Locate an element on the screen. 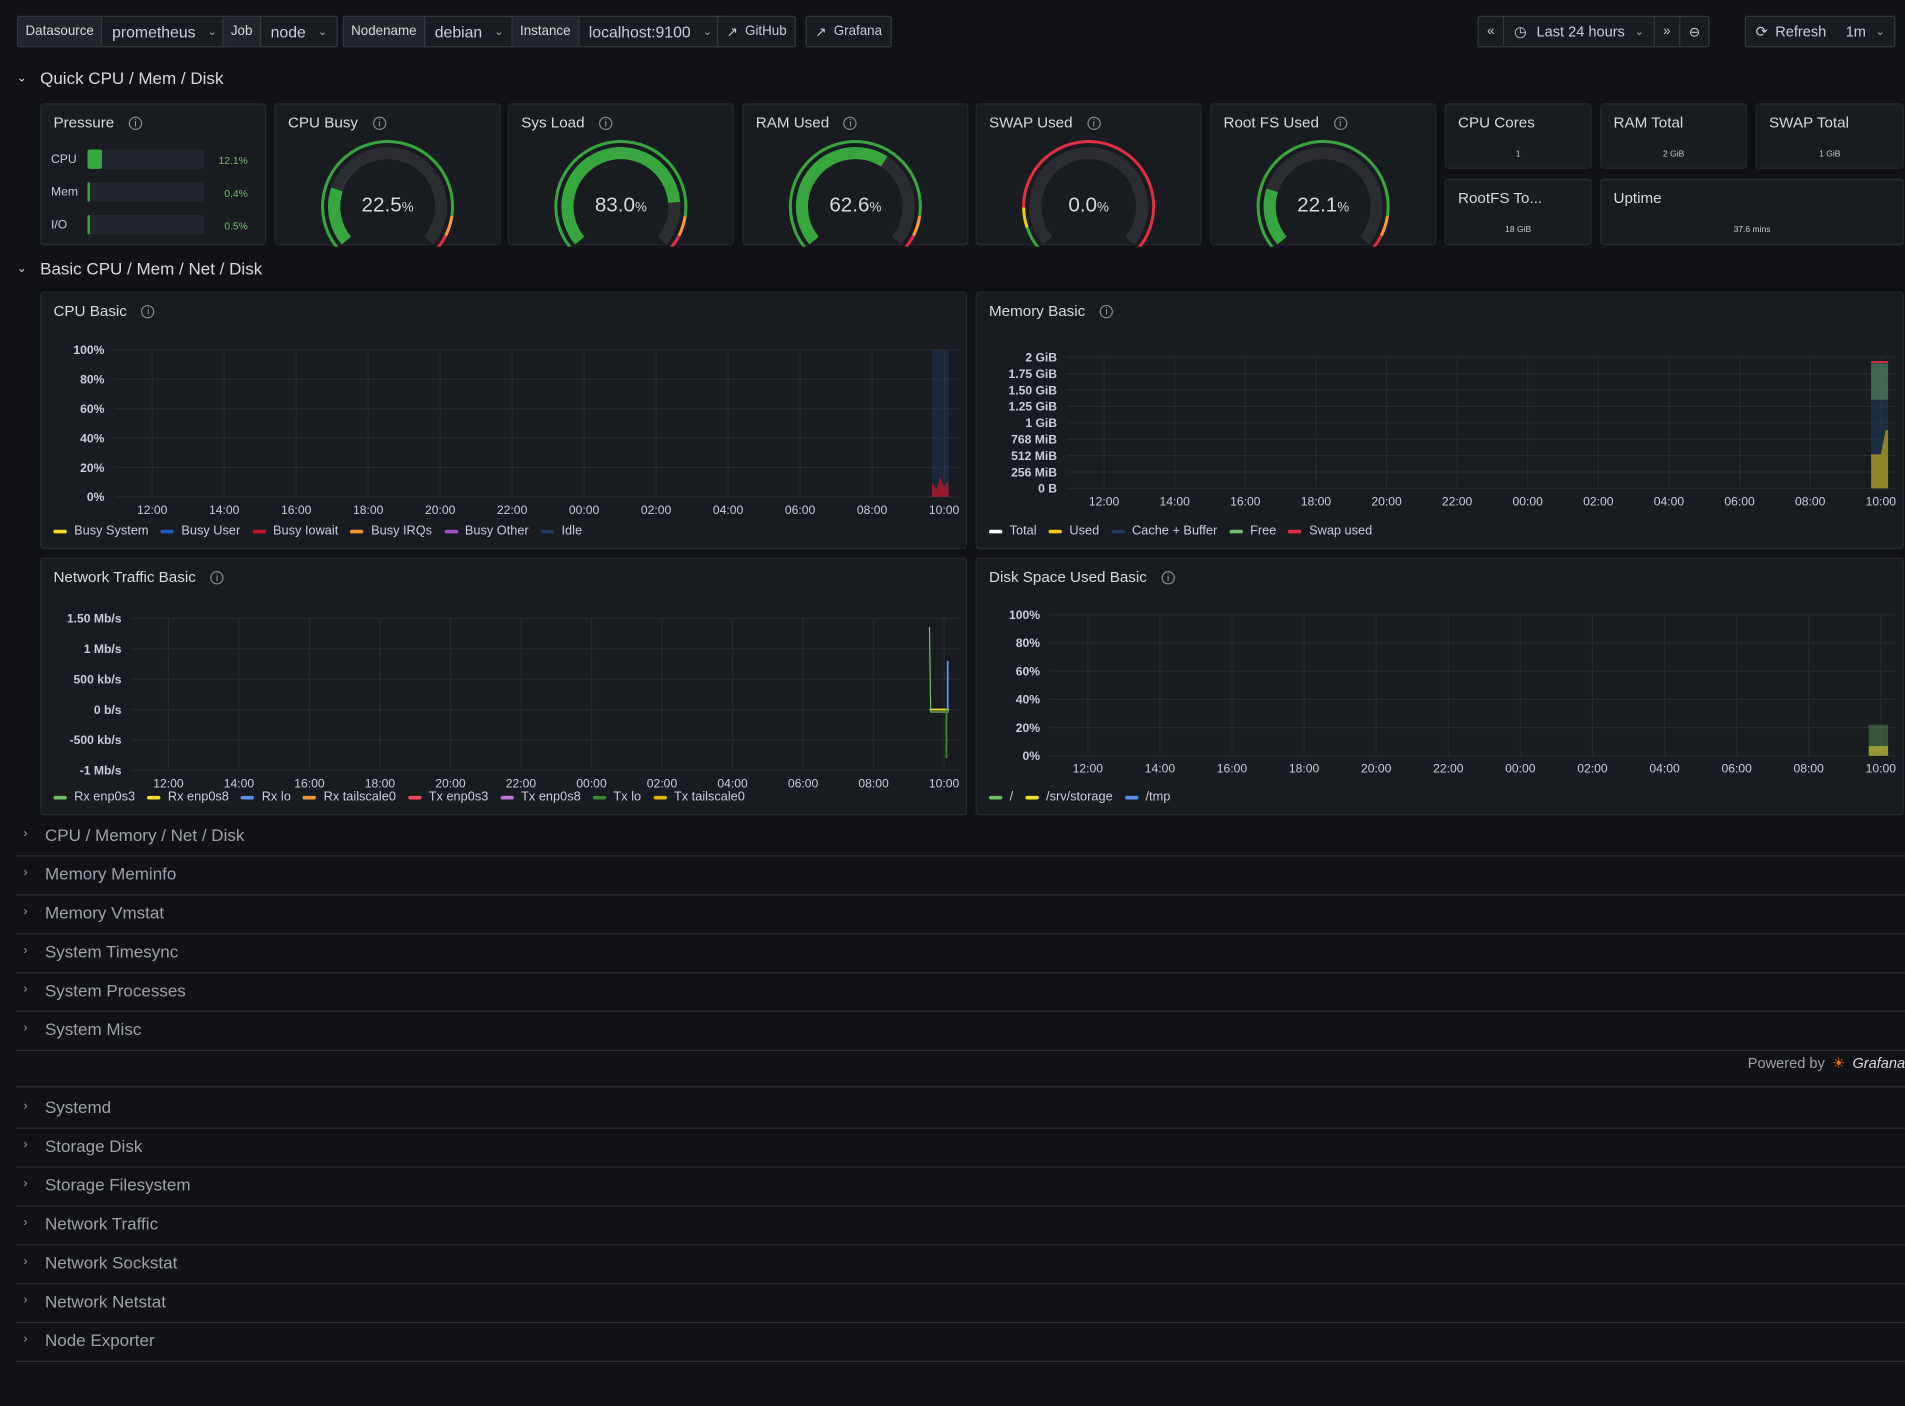  gauge-unit: % is located at coordinates (1103, 208).